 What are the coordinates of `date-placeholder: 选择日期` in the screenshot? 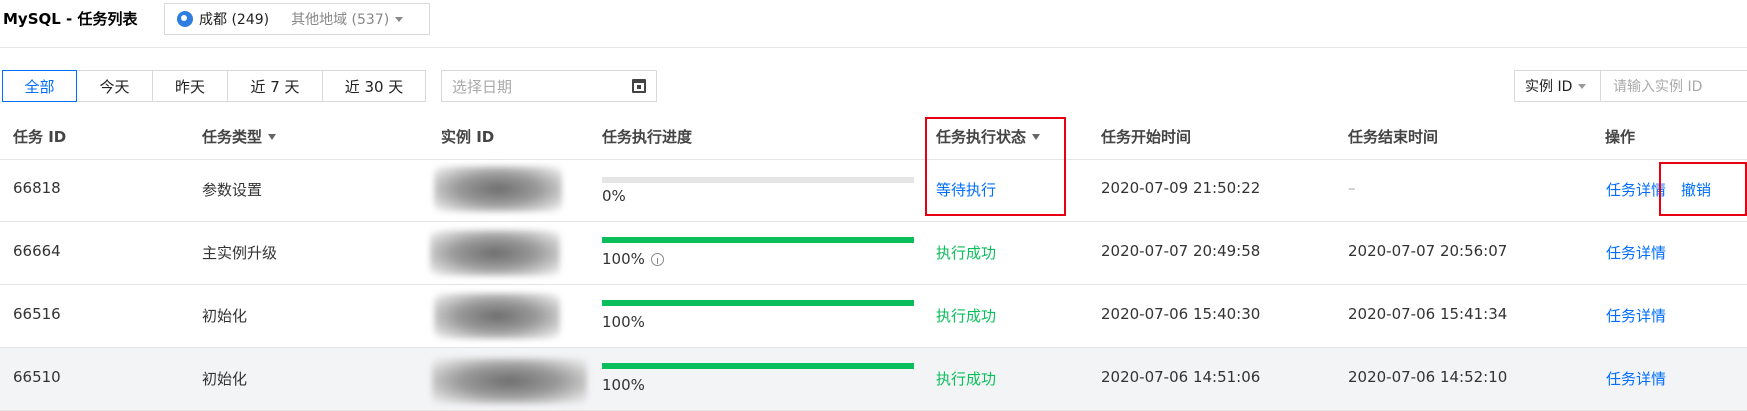 It's located at (482, 86).